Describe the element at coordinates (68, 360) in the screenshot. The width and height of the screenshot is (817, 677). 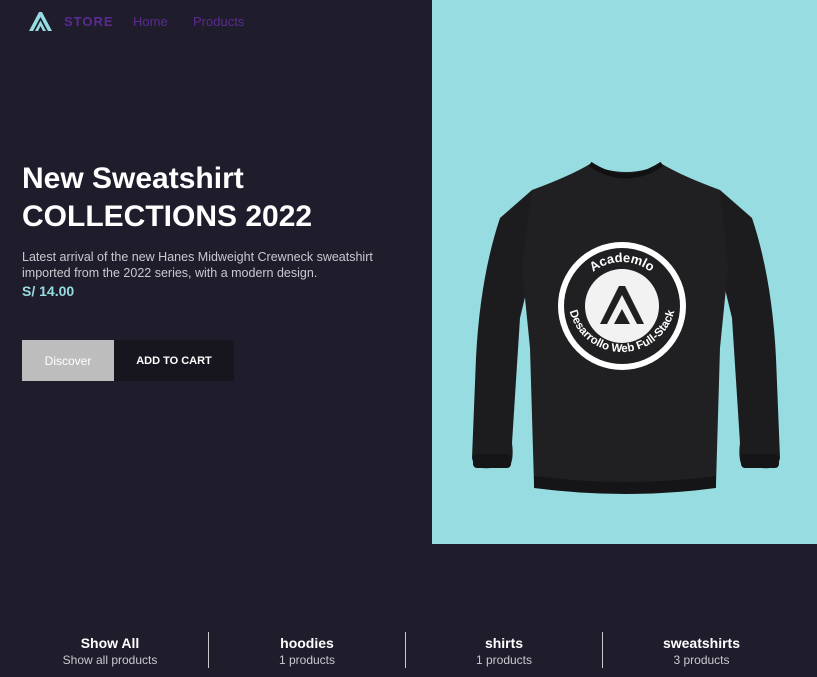
I see `discover-button: Discover` at that location.